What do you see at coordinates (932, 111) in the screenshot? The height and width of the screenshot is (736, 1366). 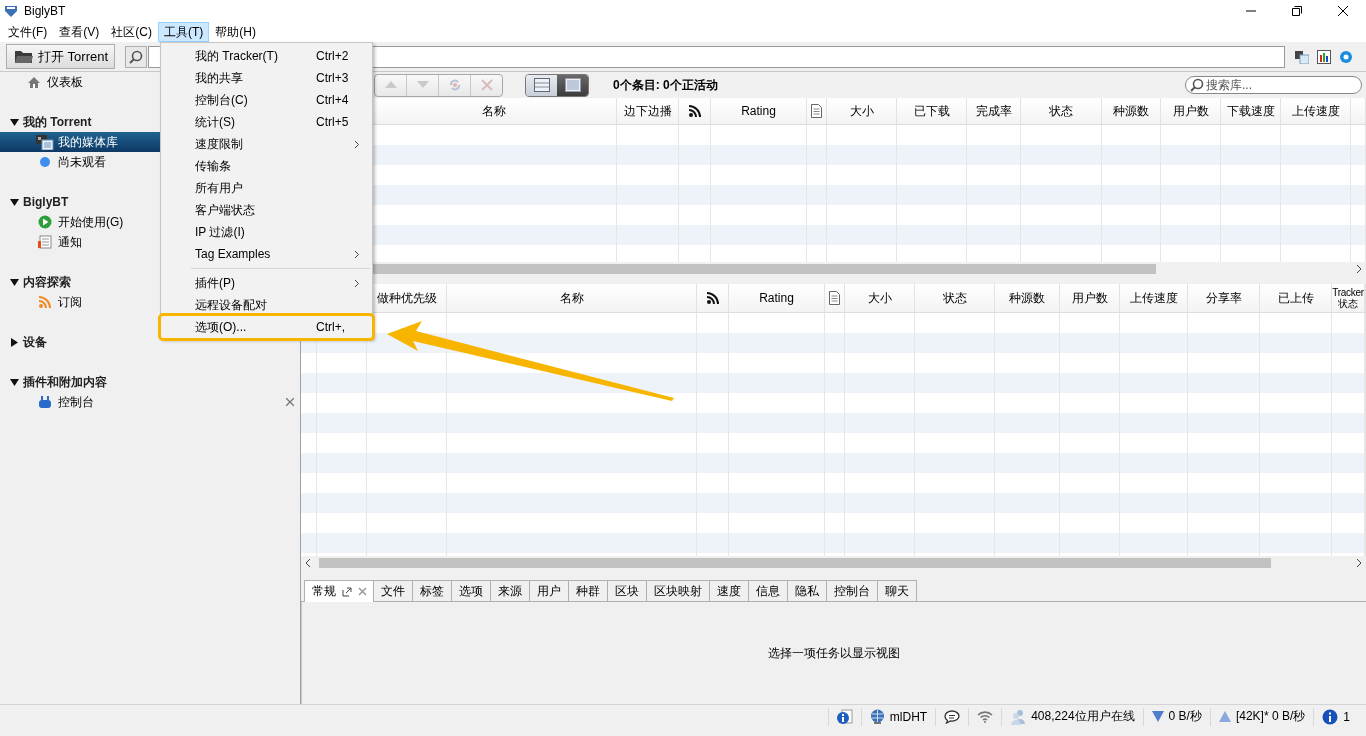 I see `column-header: 已下载` at bounding box center [932, 111].